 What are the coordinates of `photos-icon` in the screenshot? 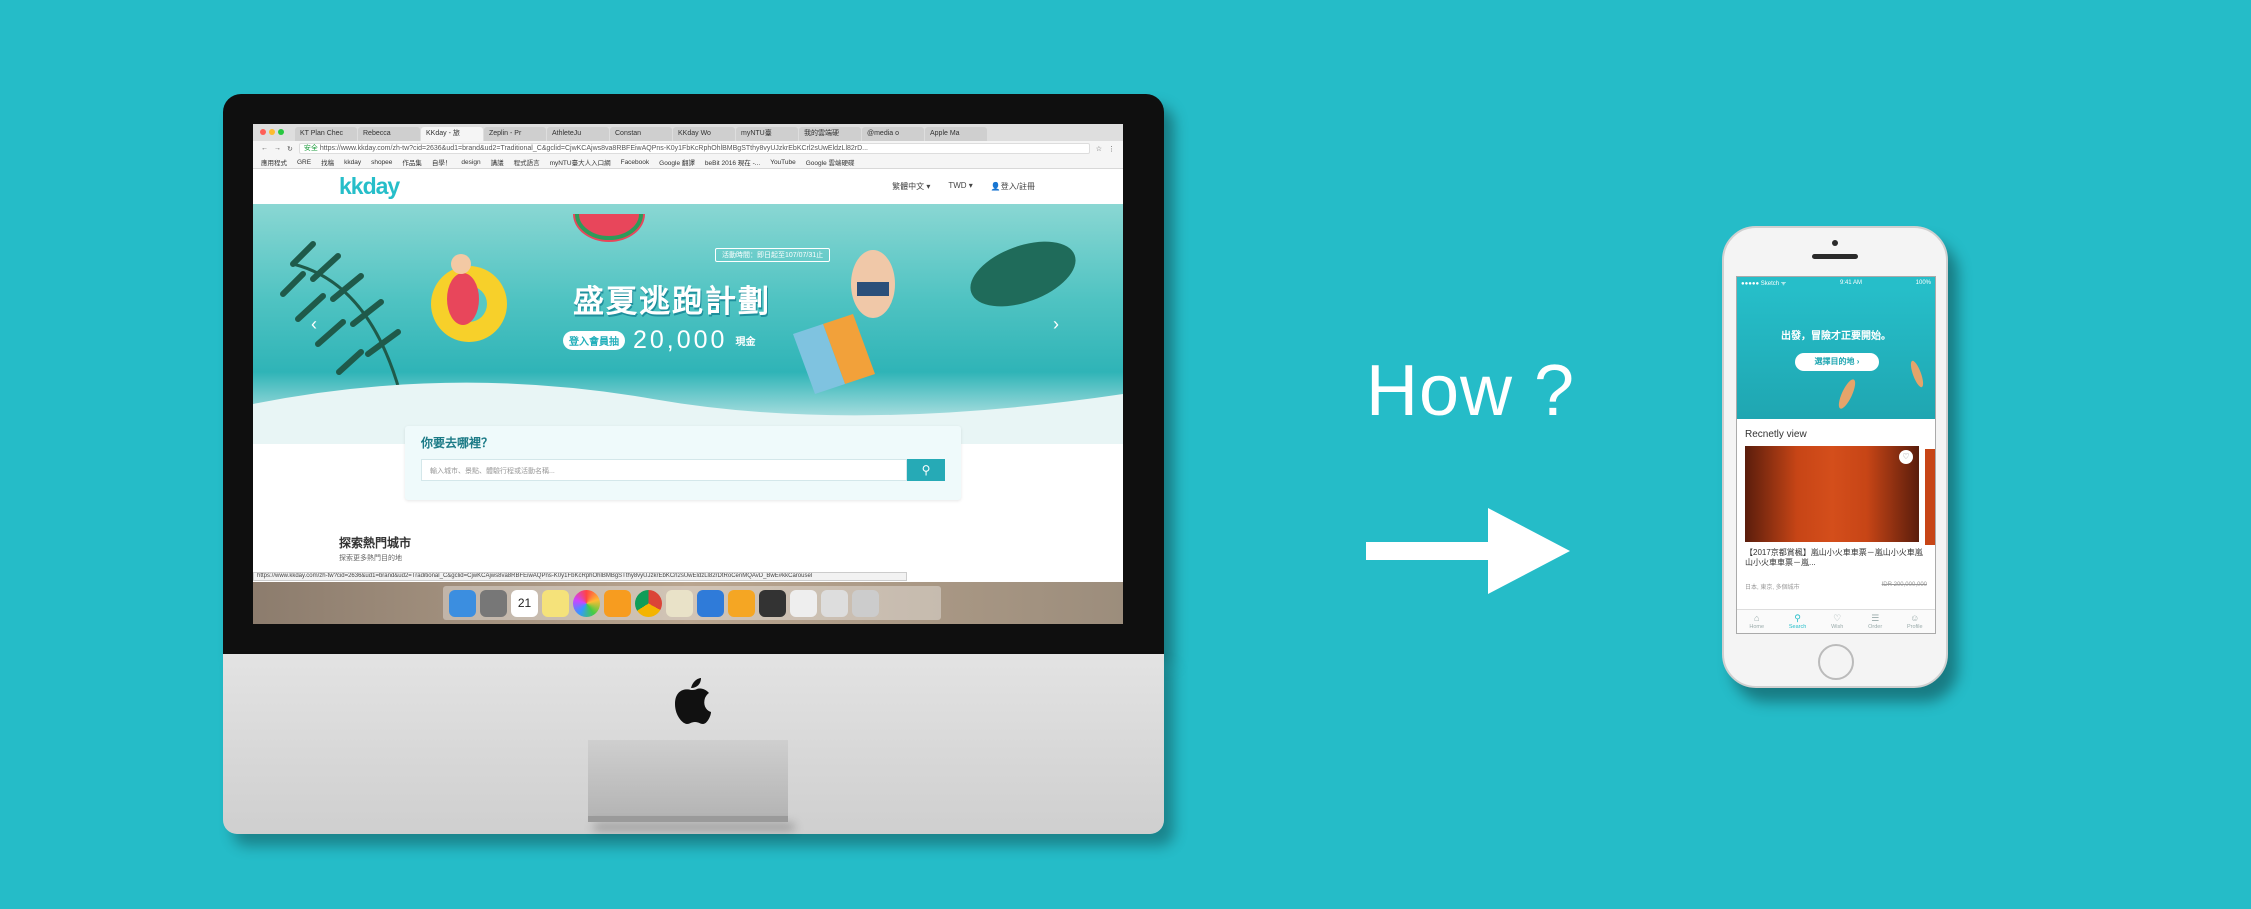 It's located at (586, 603).